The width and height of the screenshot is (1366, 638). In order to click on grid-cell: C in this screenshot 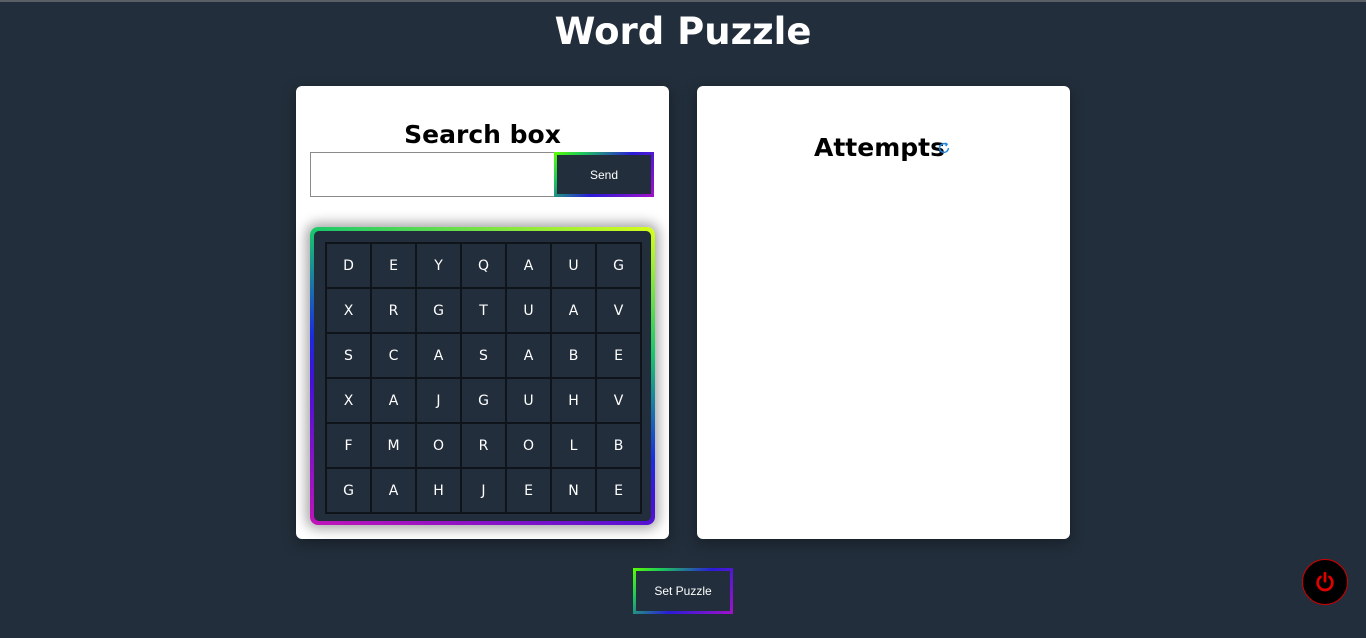, I will do `click(393, 355)`.